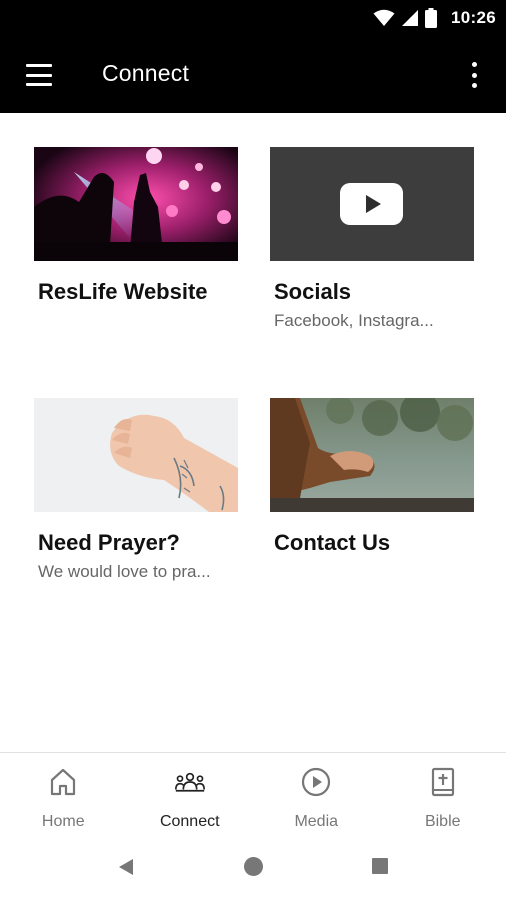  I want to click on page-title: Connect, so click(146, 73).